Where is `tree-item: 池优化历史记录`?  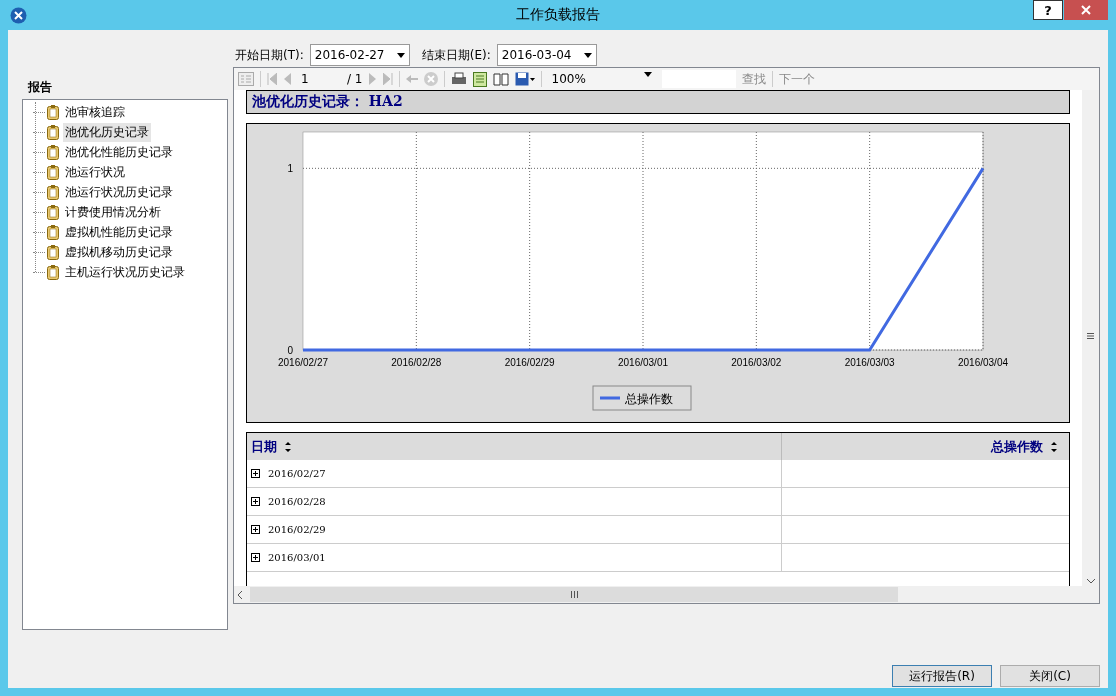 tree-item: 池优化历史记录 is located at coordinates (107, 132).